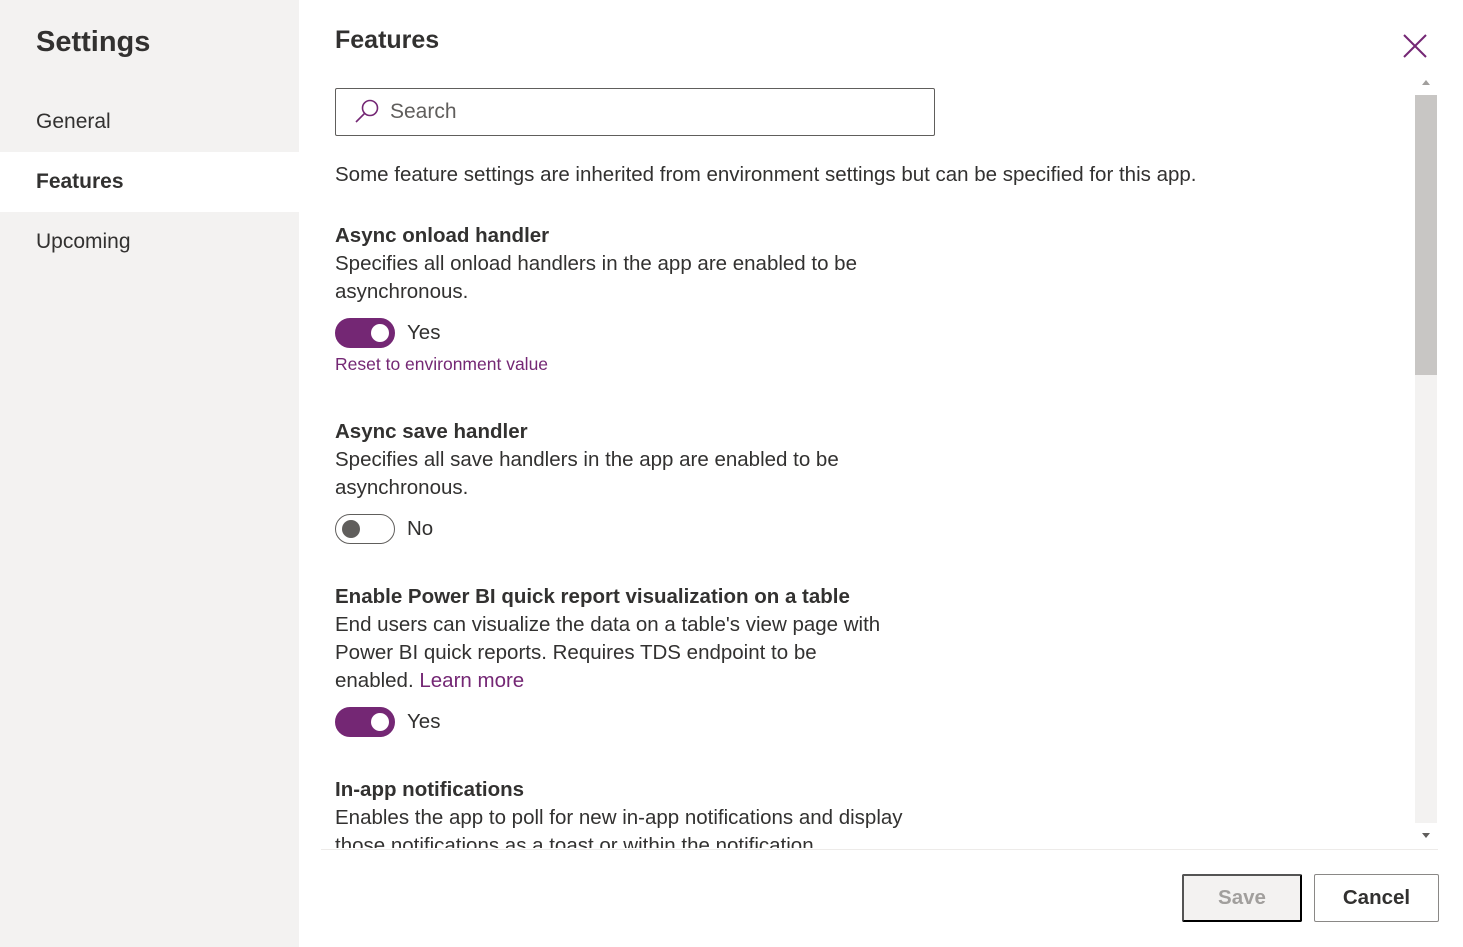 The width and height of the screenshot is (1463, 947). What do you see at coordinates (442, 235) in the screenshot?
I see `feature-title: Async onload handler` at bounding box center [442, 235].